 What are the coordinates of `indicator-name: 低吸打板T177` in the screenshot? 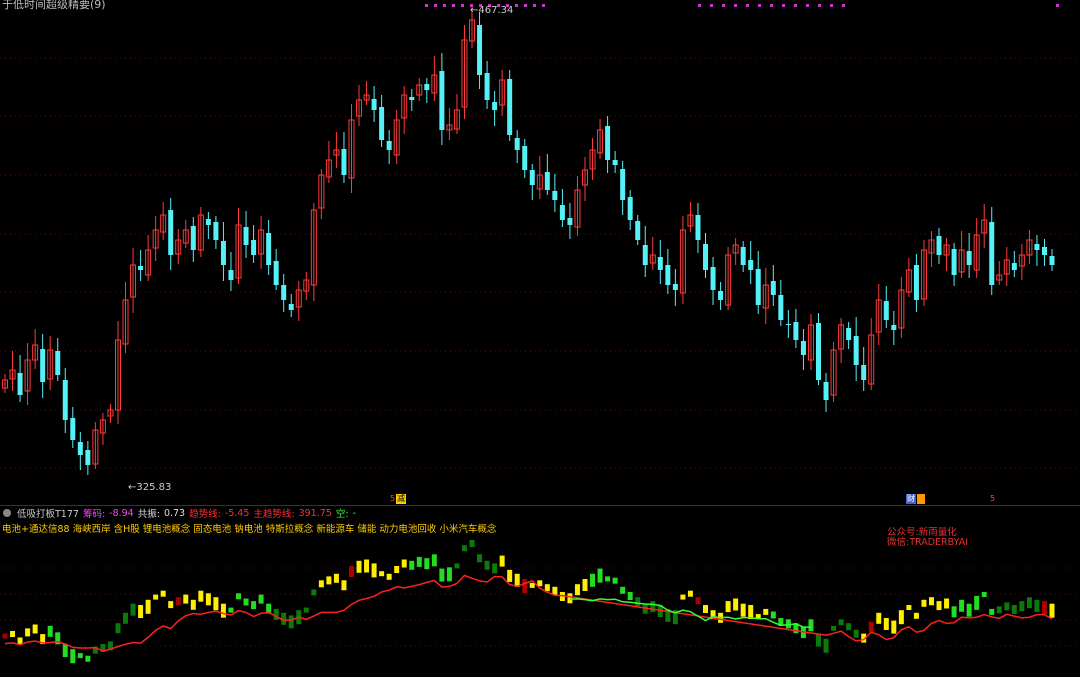 It's located at (48, 513).